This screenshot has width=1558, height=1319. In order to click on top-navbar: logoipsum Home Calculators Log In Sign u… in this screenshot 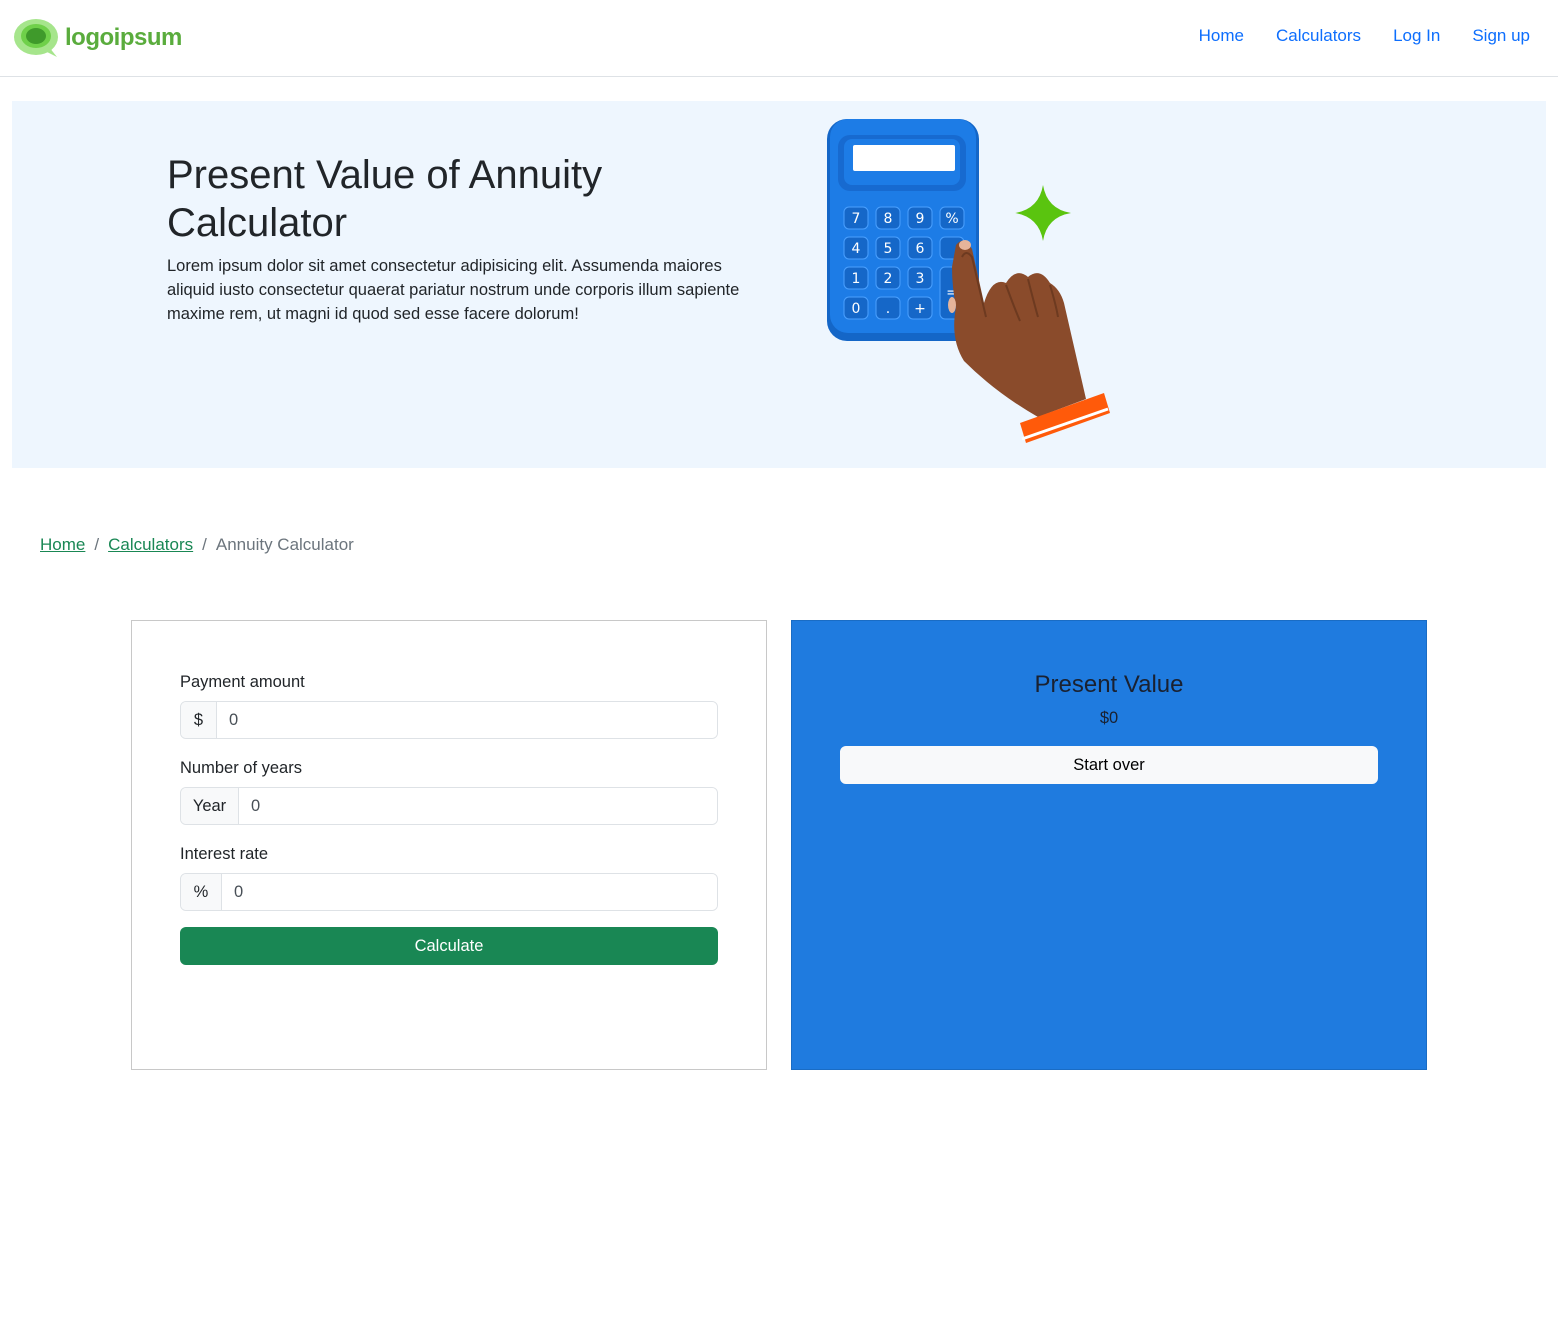, I will do `click(779, 38)`.